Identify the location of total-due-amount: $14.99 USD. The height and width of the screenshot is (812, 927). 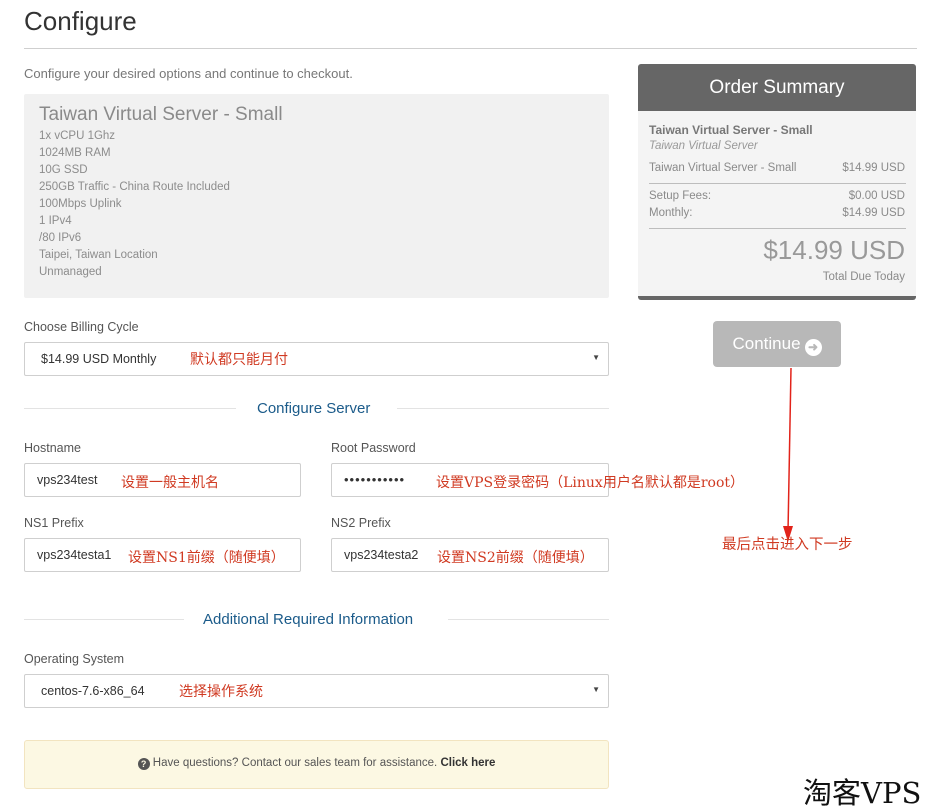
(834, 250).